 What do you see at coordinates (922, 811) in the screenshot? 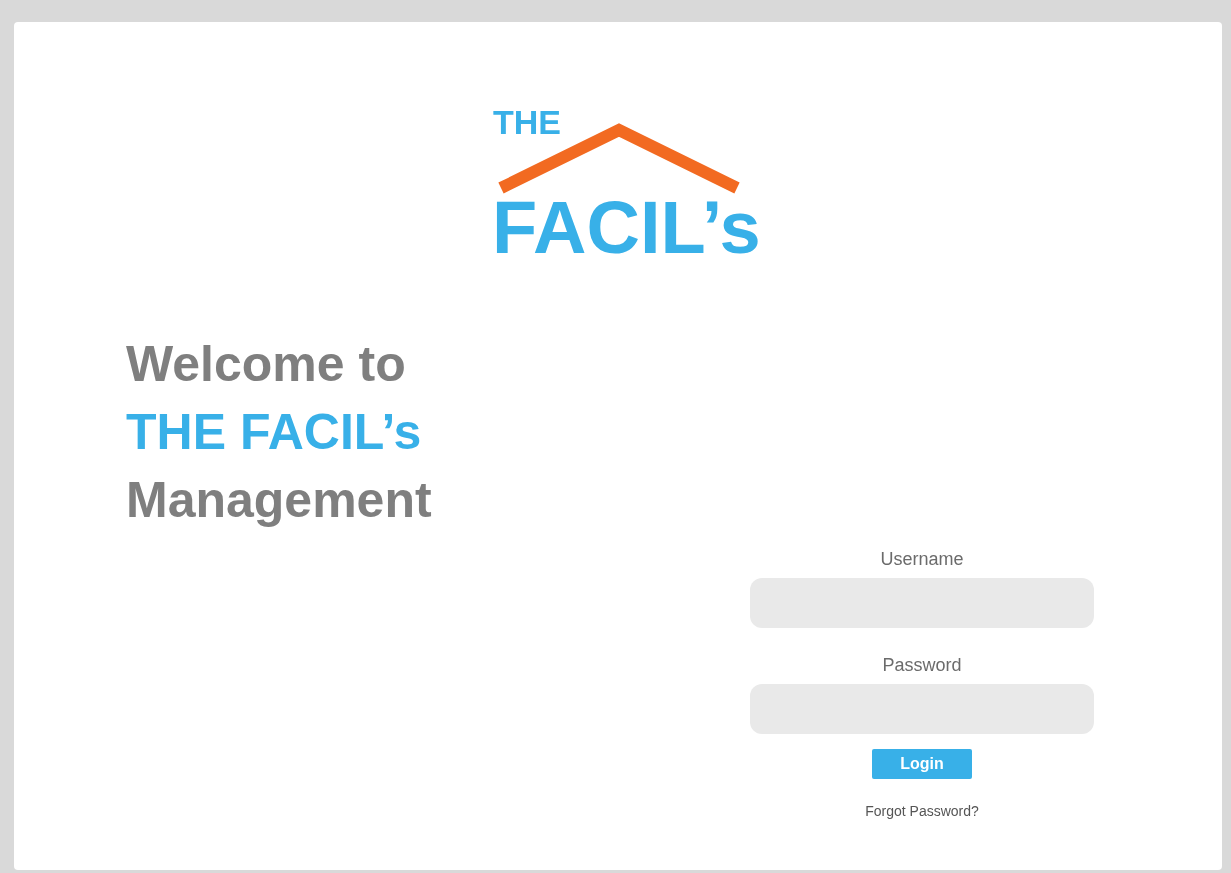
I see `forgot-password-link: Forgot Password?` at bounding box center [922, 811].